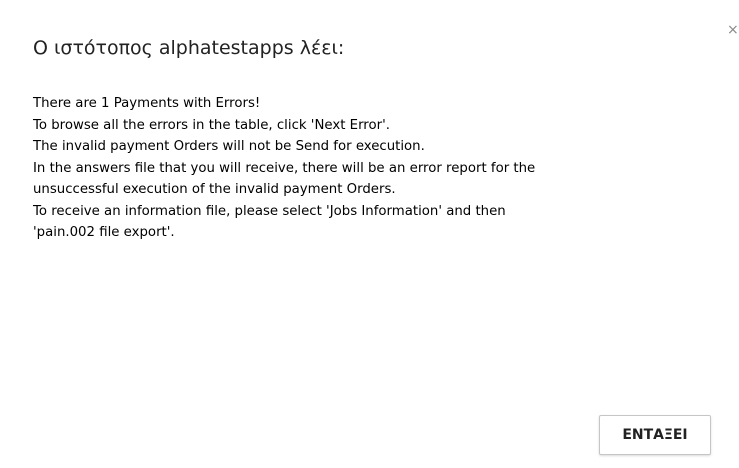 This screenshot has width=739, height=468. Describe the element at coordinates (655, 435) in the screenshot. I see `ok-button: ΕΝΤΑΞΕΙ` at that location.